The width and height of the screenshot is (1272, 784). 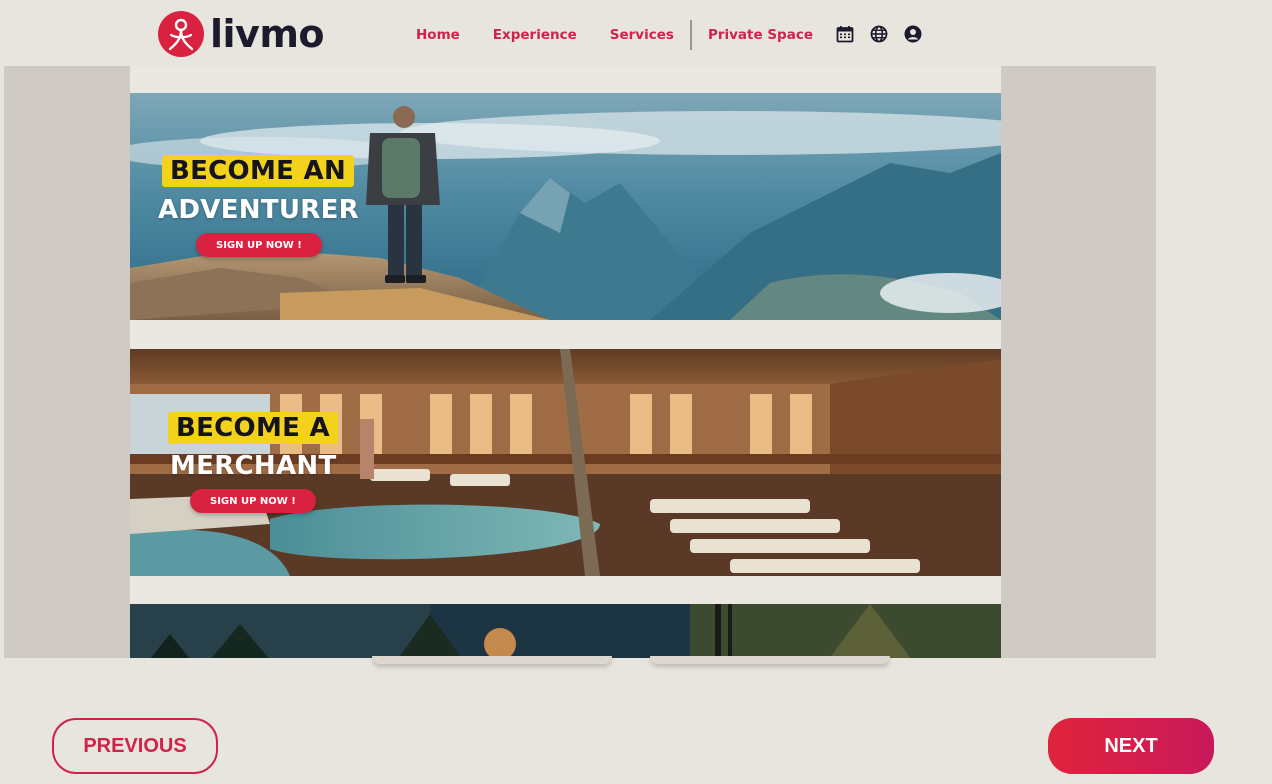 I want to click on main-nav: Home Experience Services Private Space, so click(x=614, y=35).